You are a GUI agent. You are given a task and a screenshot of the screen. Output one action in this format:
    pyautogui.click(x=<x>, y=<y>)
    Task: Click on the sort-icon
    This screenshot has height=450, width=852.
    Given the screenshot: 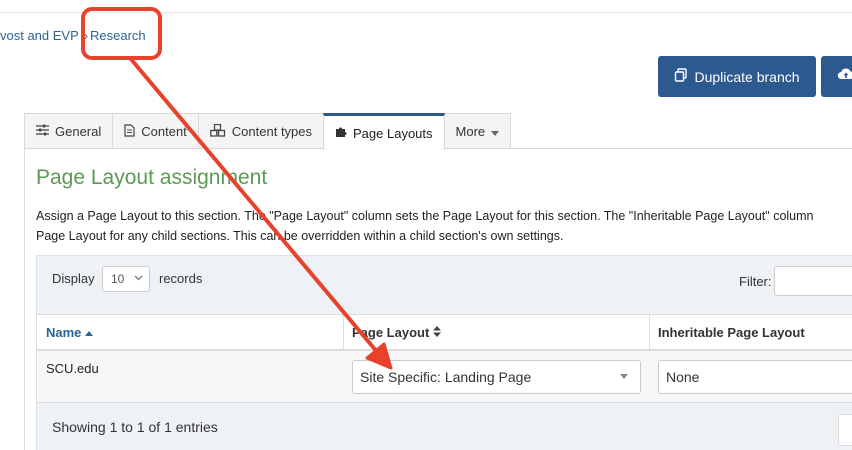 What is the action you would take?
    pyautogui.click(x=436, y=332)
    